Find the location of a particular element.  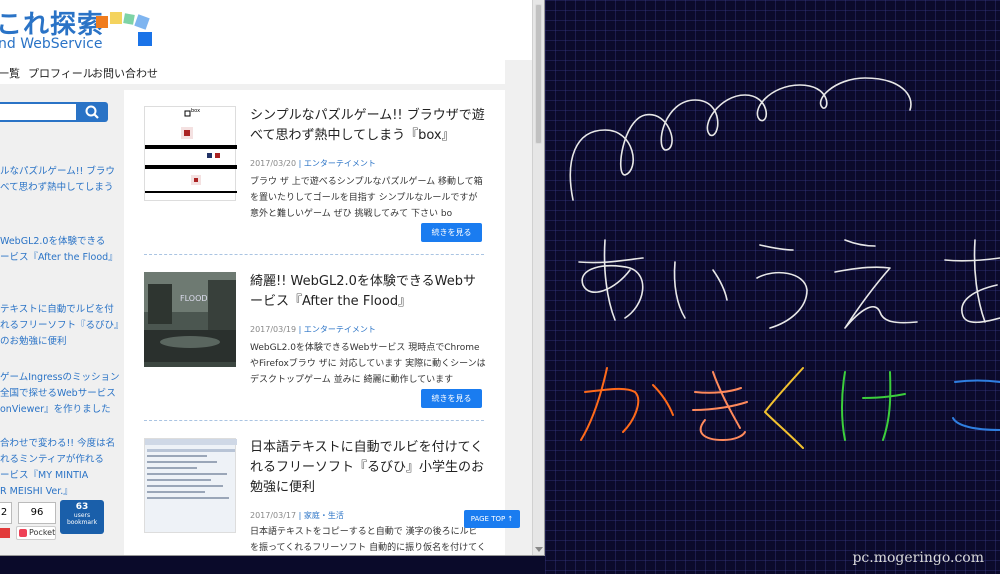

sidebar-link: WebGL2.0を体験できる is located at coordinates (52, 242).